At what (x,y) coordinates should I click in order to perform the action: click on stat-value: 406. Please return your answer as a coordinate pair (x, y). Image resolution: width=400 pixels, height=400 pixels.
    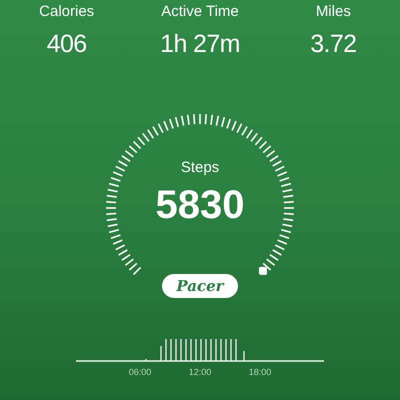
    Looking at the image, I should click on (66, 44).